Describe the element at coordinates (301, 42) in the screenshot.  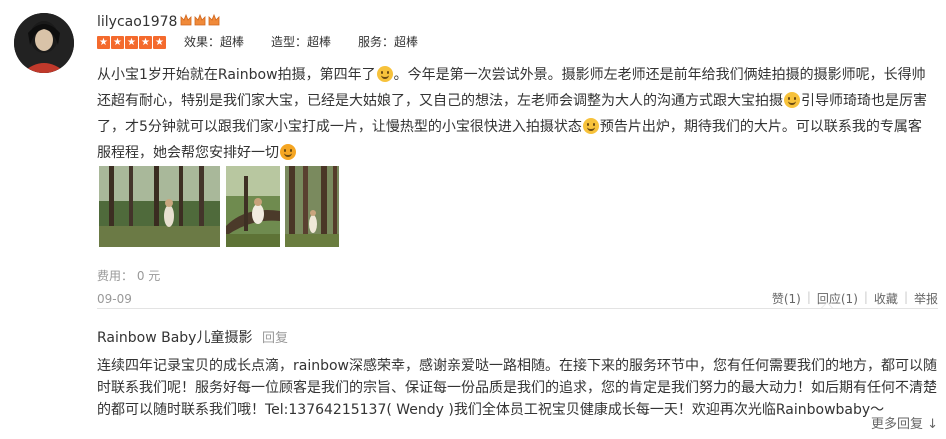
I see `rating-styling: 造型：超棒` at that location.